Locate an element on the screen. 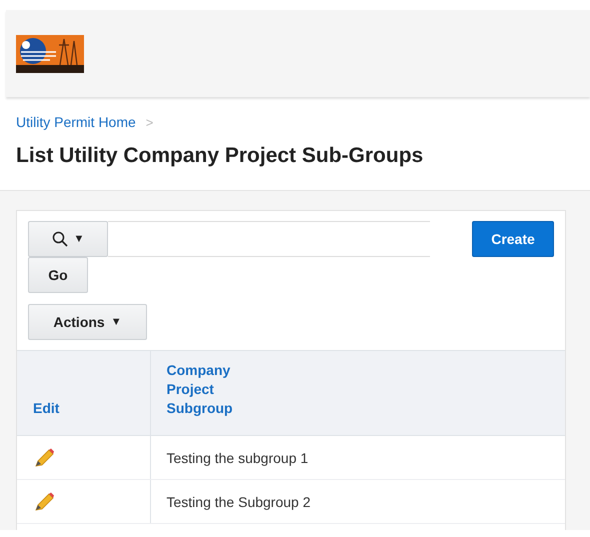  go-button: Go is located at coordinates (58, 275).